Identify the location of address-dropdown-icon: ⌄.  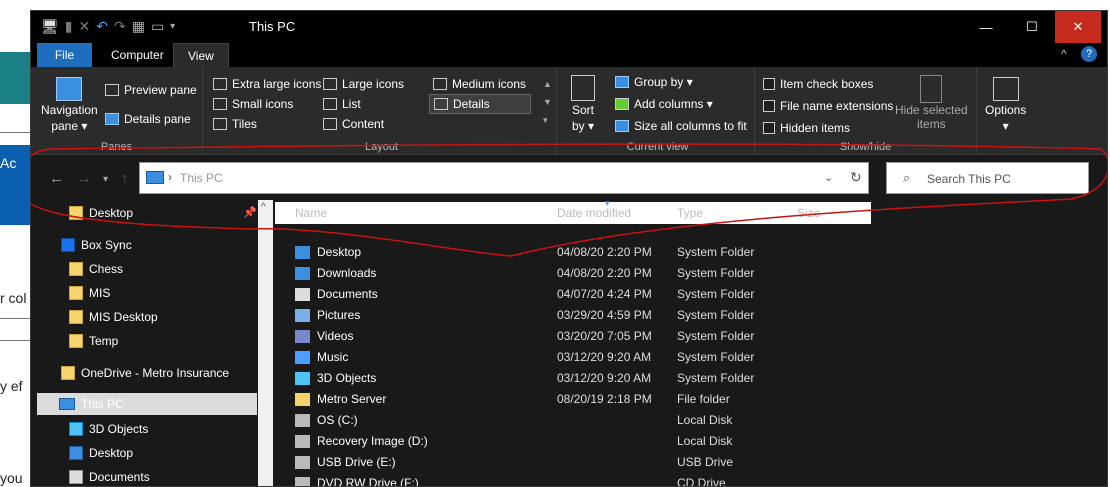
(828, 177).